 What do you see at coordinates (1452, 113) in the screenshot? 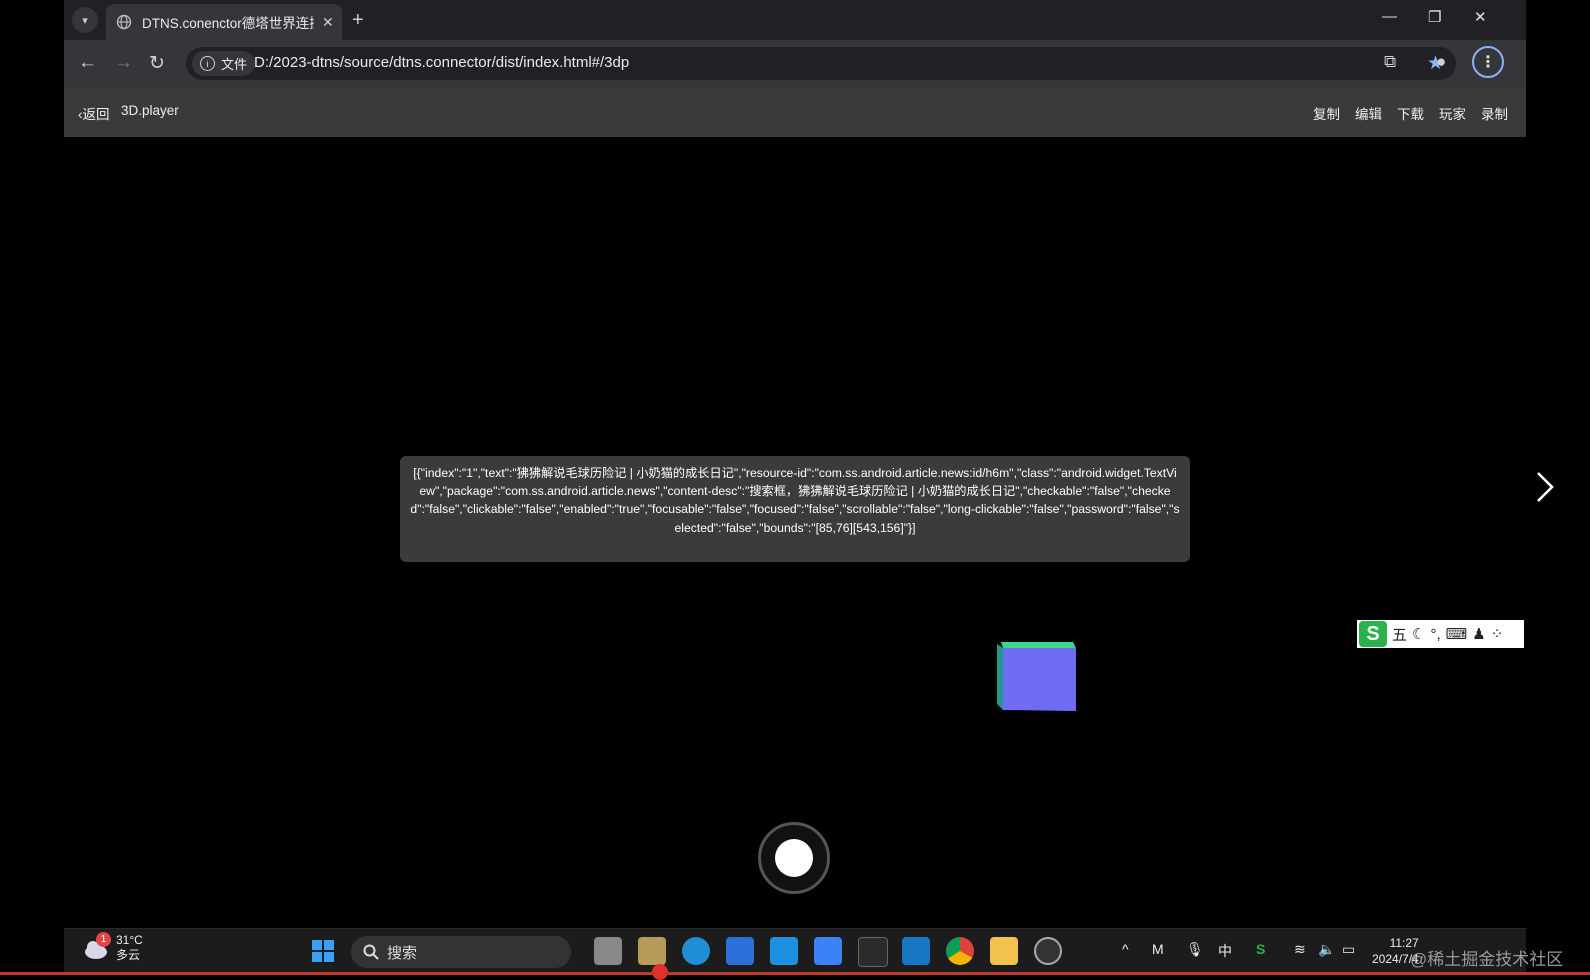
I see `player-button: 玩家` at bounding box center [1452, 113].